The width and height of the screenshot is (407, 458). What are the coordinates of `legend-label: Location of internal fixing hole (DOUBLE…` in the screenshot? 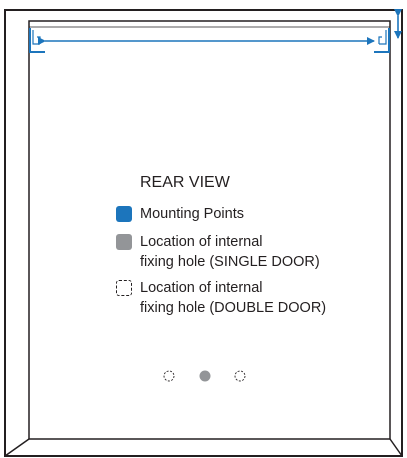 It's located at (233, 298).